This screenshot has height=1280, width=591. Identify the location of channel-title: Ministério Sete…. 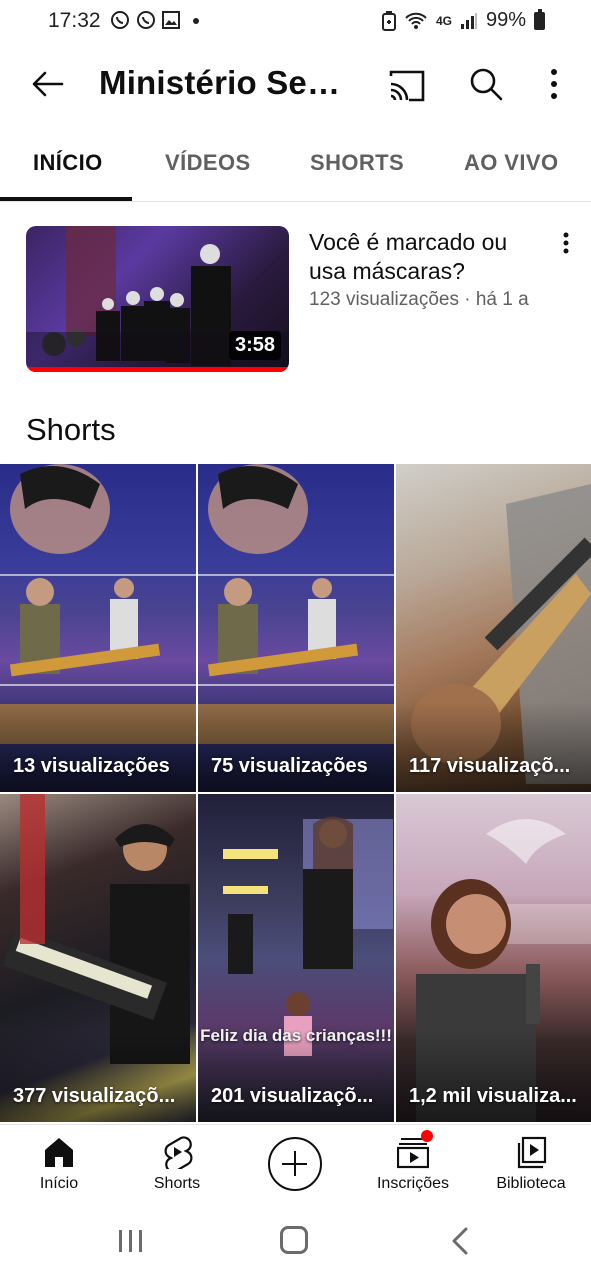
(224, 82).